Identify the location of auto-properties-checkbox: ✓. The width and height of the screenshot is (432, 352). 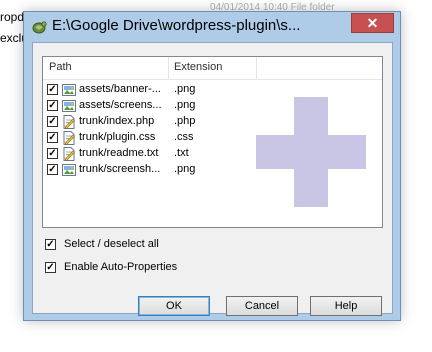
(50, 267).